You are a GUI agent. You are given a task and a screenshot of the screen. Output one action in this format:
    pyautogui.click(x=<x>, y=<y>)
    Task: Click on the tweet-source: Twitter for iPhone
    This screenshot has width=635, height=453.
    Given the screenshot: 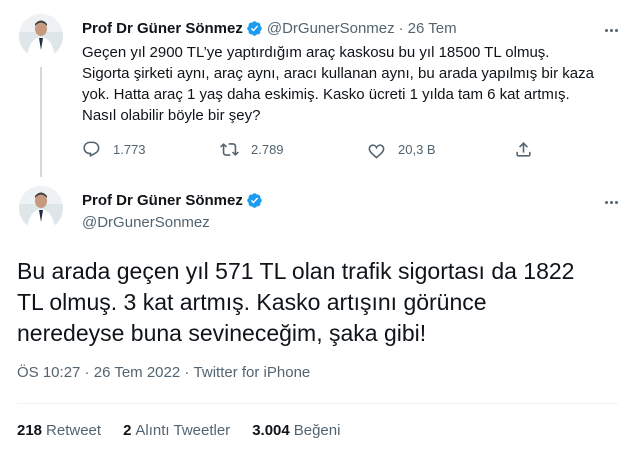 What is the action you would take?
    pyautogui.click(x=252, y=372)
    